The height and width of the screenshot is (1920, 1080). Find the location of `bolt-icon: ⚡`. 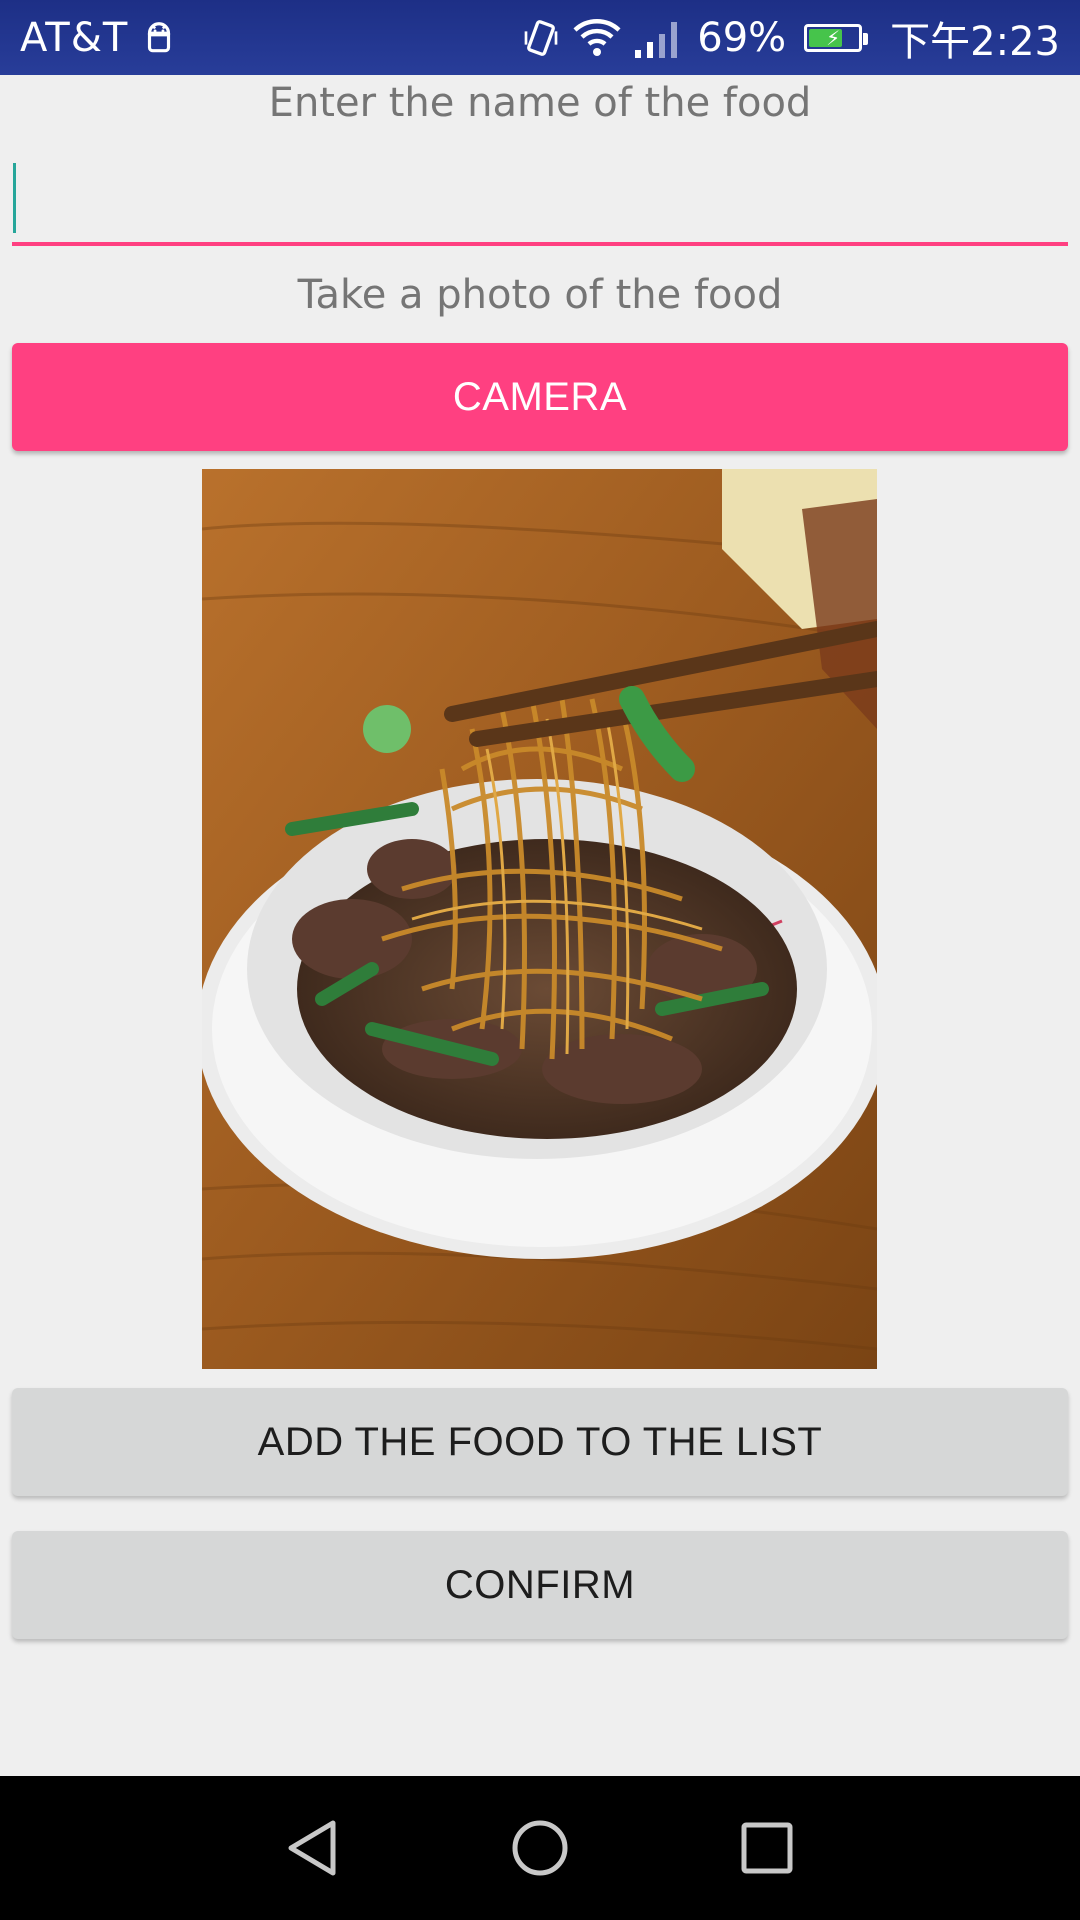

bolt-icon: ⚡ is located at coordinates (833, 37).